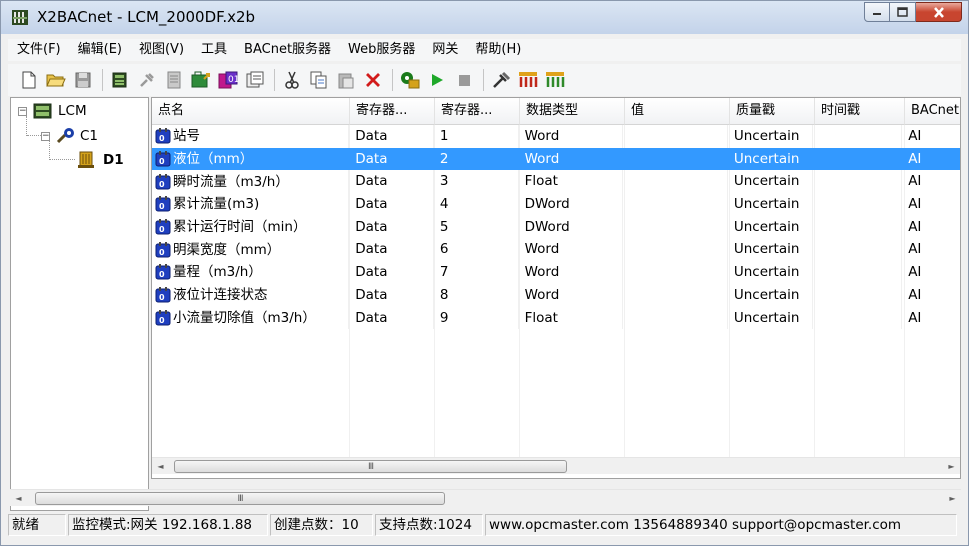  What do you see at coordinates (429, 525) in the screenshot?
I see `status-supported-points: 支持点数:1024` at bounding box center [429, 525].